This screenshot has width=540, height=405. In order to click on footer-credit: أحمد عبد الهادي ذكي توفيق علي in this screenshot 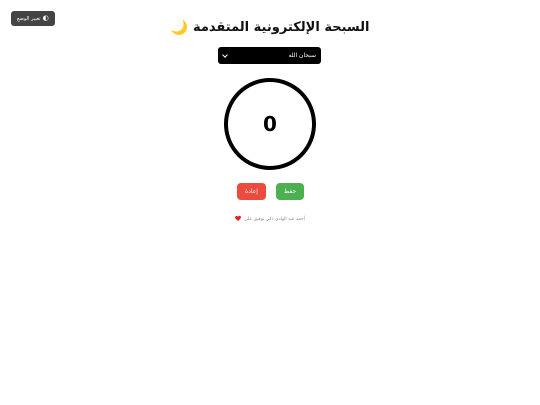, I will do `click(274, 219)`.